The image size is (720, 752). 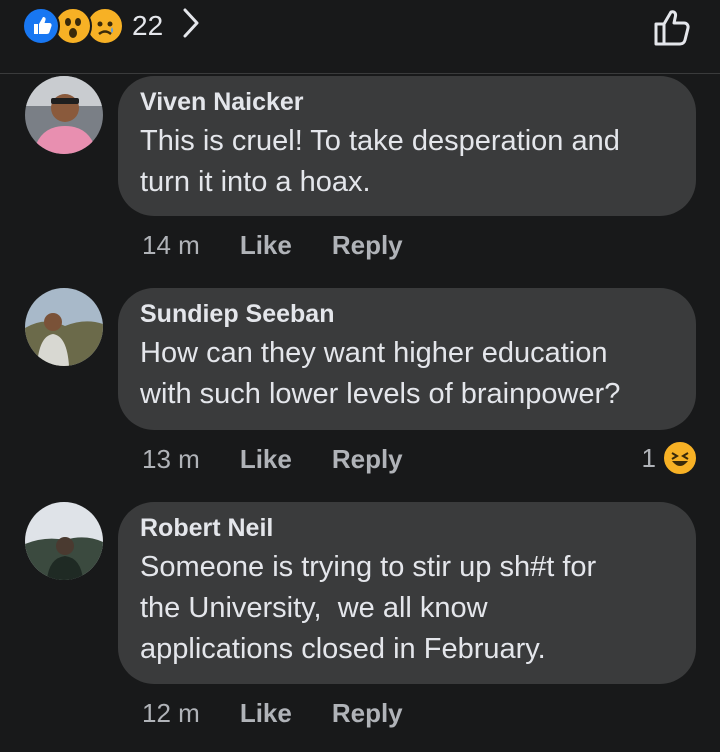 I want to click on comment-timestamp: 14 m, so click(x=171, y=245).